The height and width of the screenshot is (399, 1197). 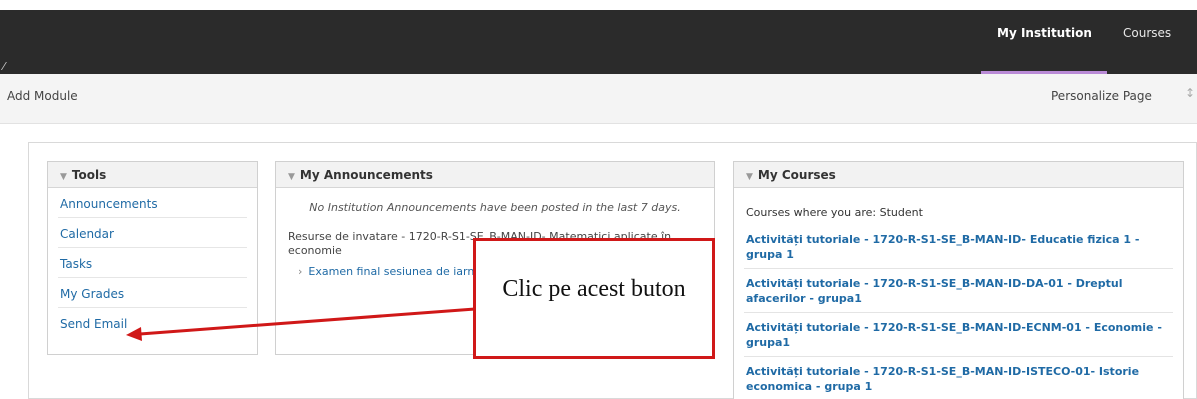 What do you see at coordinates (495, 175) in the screenshot?
I see `announcements-module-header: ▼ My Announcements` at bounding box center [495, 175].